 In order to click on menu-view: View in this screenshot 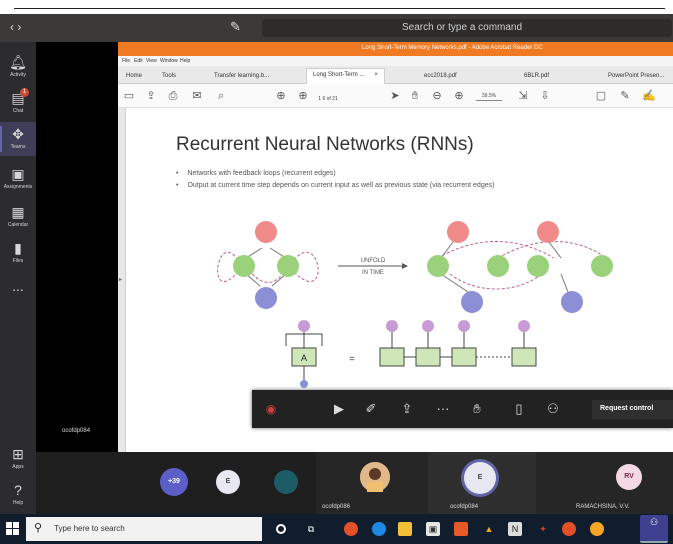, I will do `click(151, 61)`.